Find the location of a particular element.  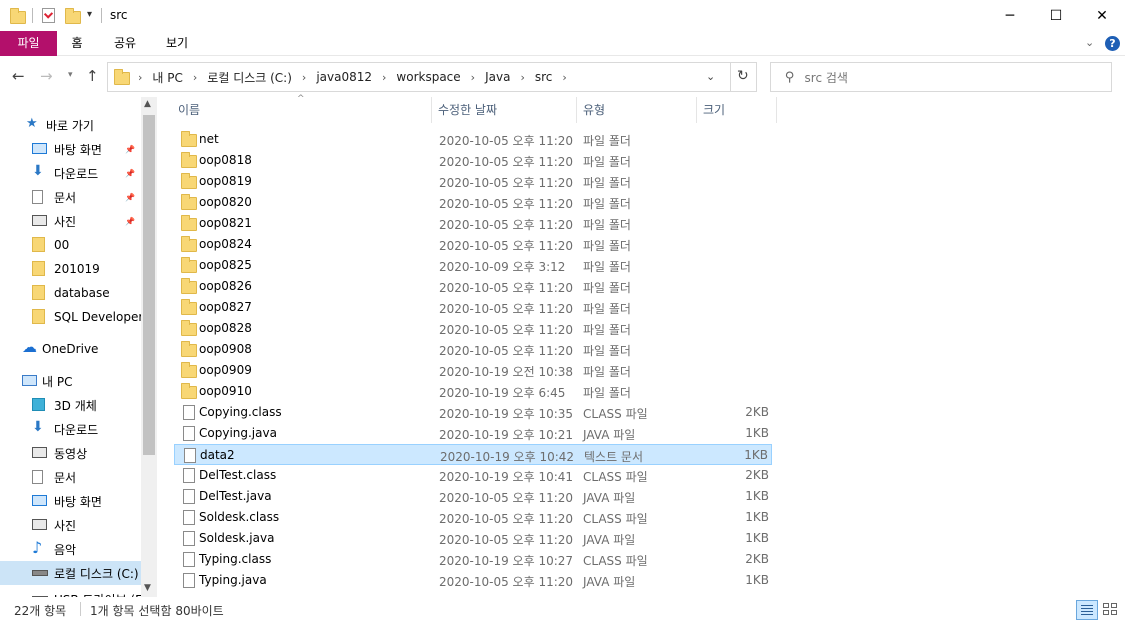

breadcrumb-workspace: workspace is located at coordinates (428, 77).